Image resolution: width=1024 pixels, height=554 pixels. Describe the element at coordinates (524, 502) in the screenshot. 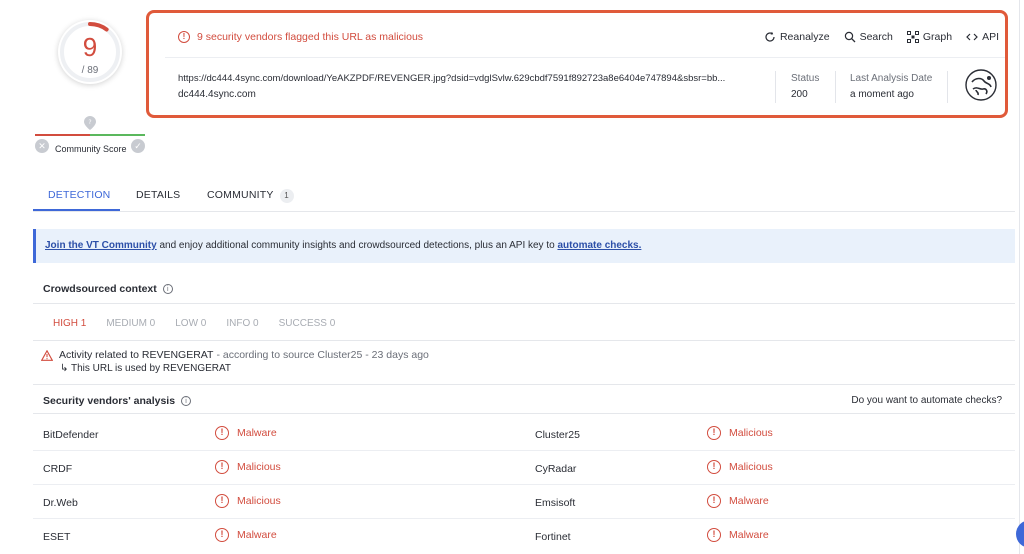

I see `vendor-row: Dr.Web ! Malicious Emsisoft ! Malware` at that location.